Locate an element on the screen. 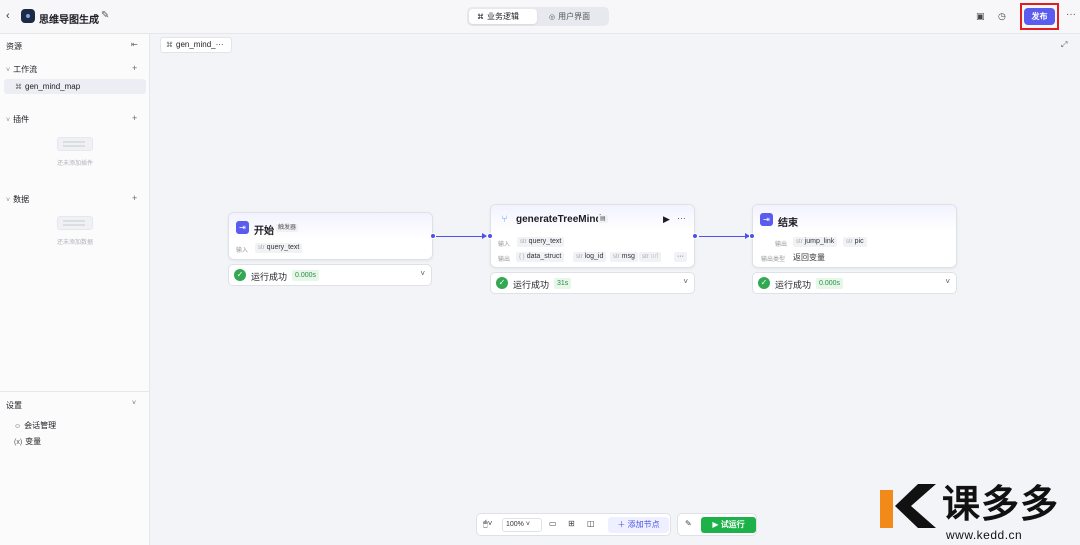  view-tabs: ⌘ 业务逻辑 ◎ 用户界面 is located at coordinates (538, 16).